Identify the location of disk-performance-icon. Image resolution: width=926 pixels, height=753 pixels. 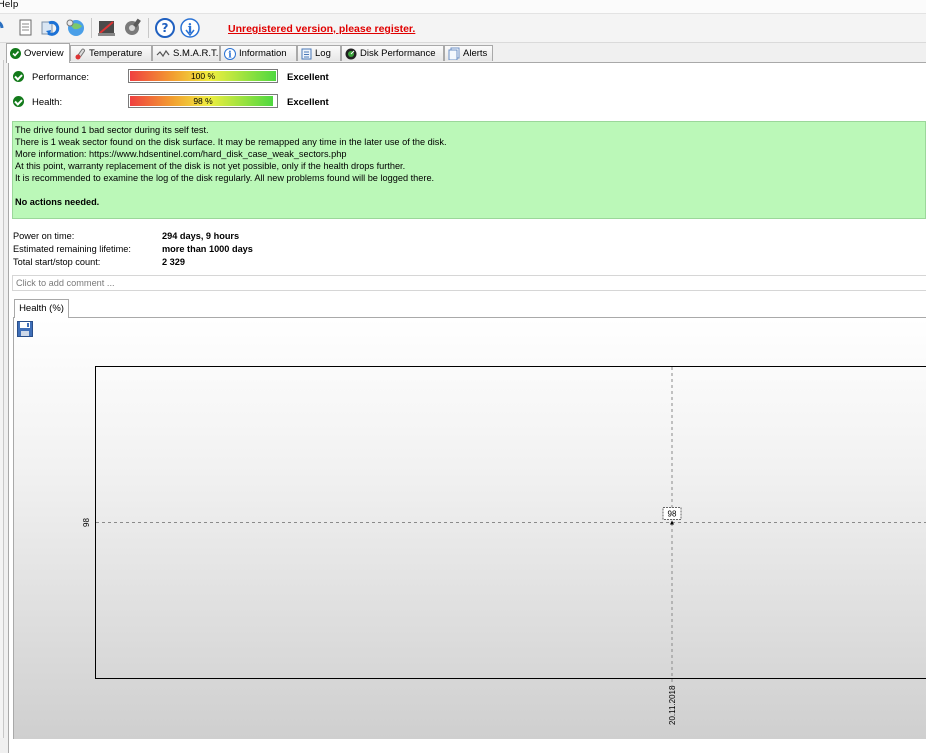
(351, 54).